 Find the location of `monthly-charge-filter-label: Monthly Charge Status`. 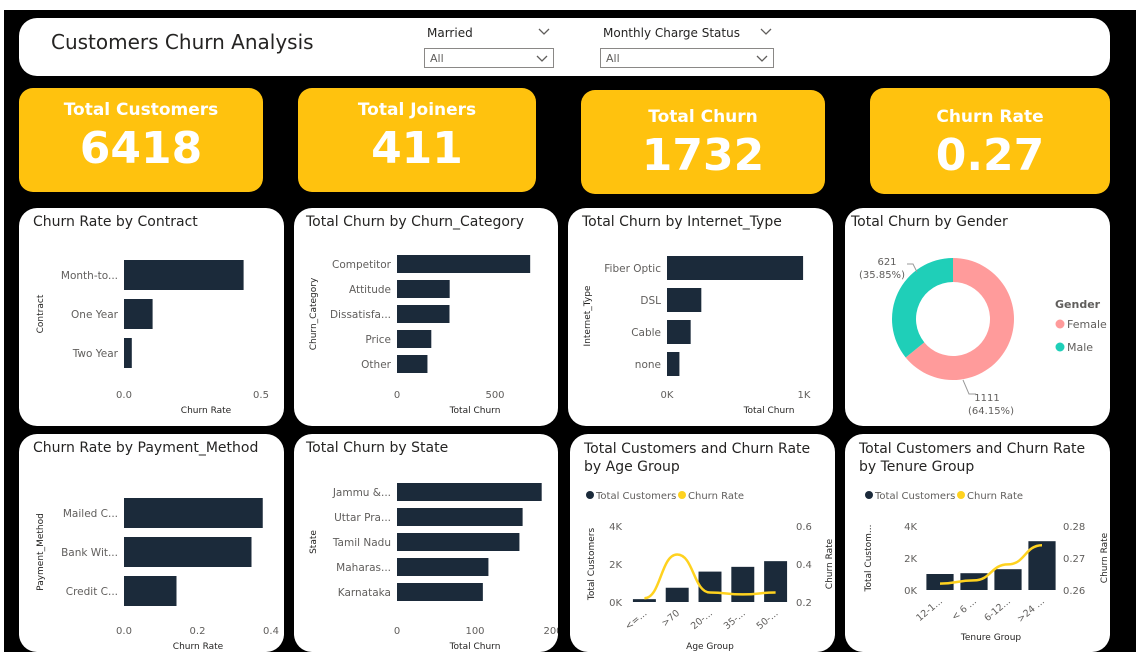

monthly-charge-filter-label: Monthly Charge Status is located at coordinates (671, 33).